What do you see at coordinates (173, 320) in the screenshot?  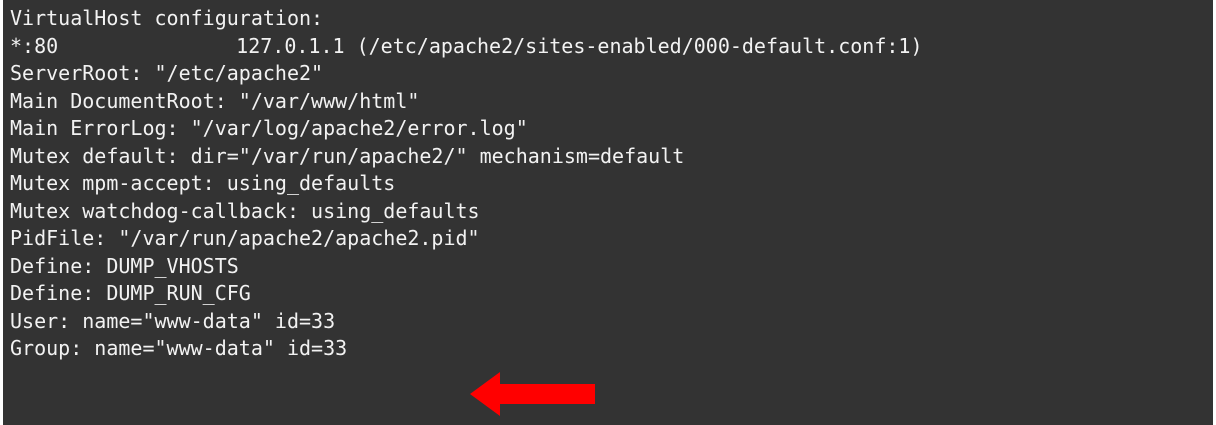 I see `terminal-line-user: User: name="www-data" id=33` at bounding box center [173, 320].